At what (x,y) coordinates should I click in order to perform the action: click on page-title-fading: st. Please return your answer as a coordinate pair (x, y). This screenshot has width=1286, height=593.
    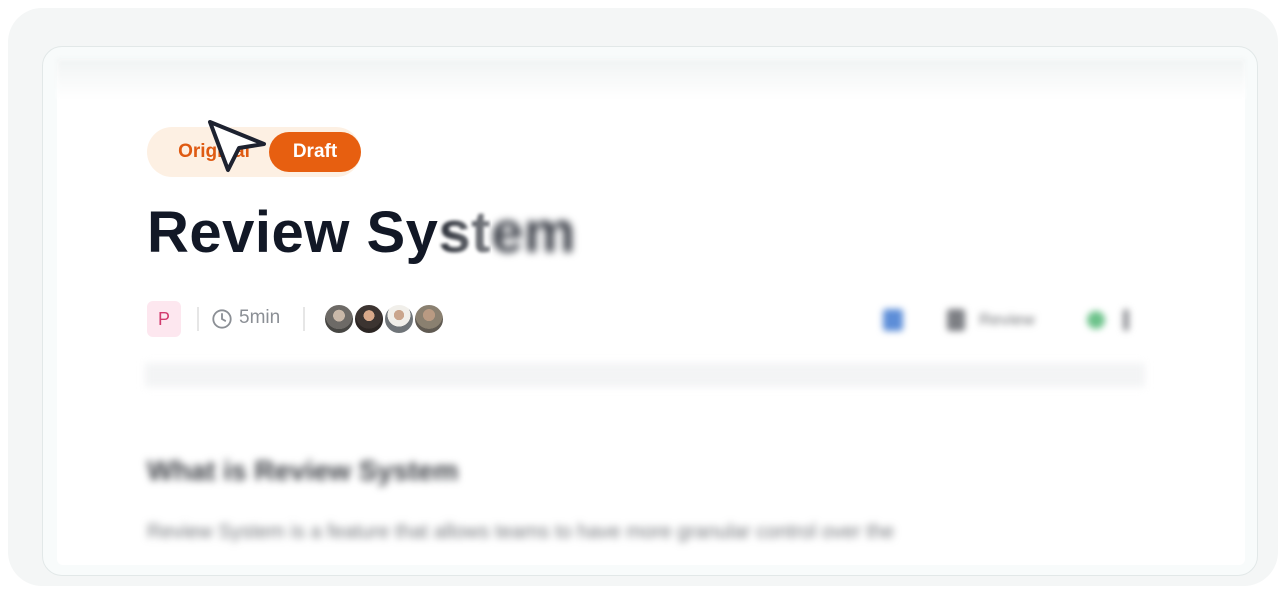
    Looking at the image, I should click on (465, 232).